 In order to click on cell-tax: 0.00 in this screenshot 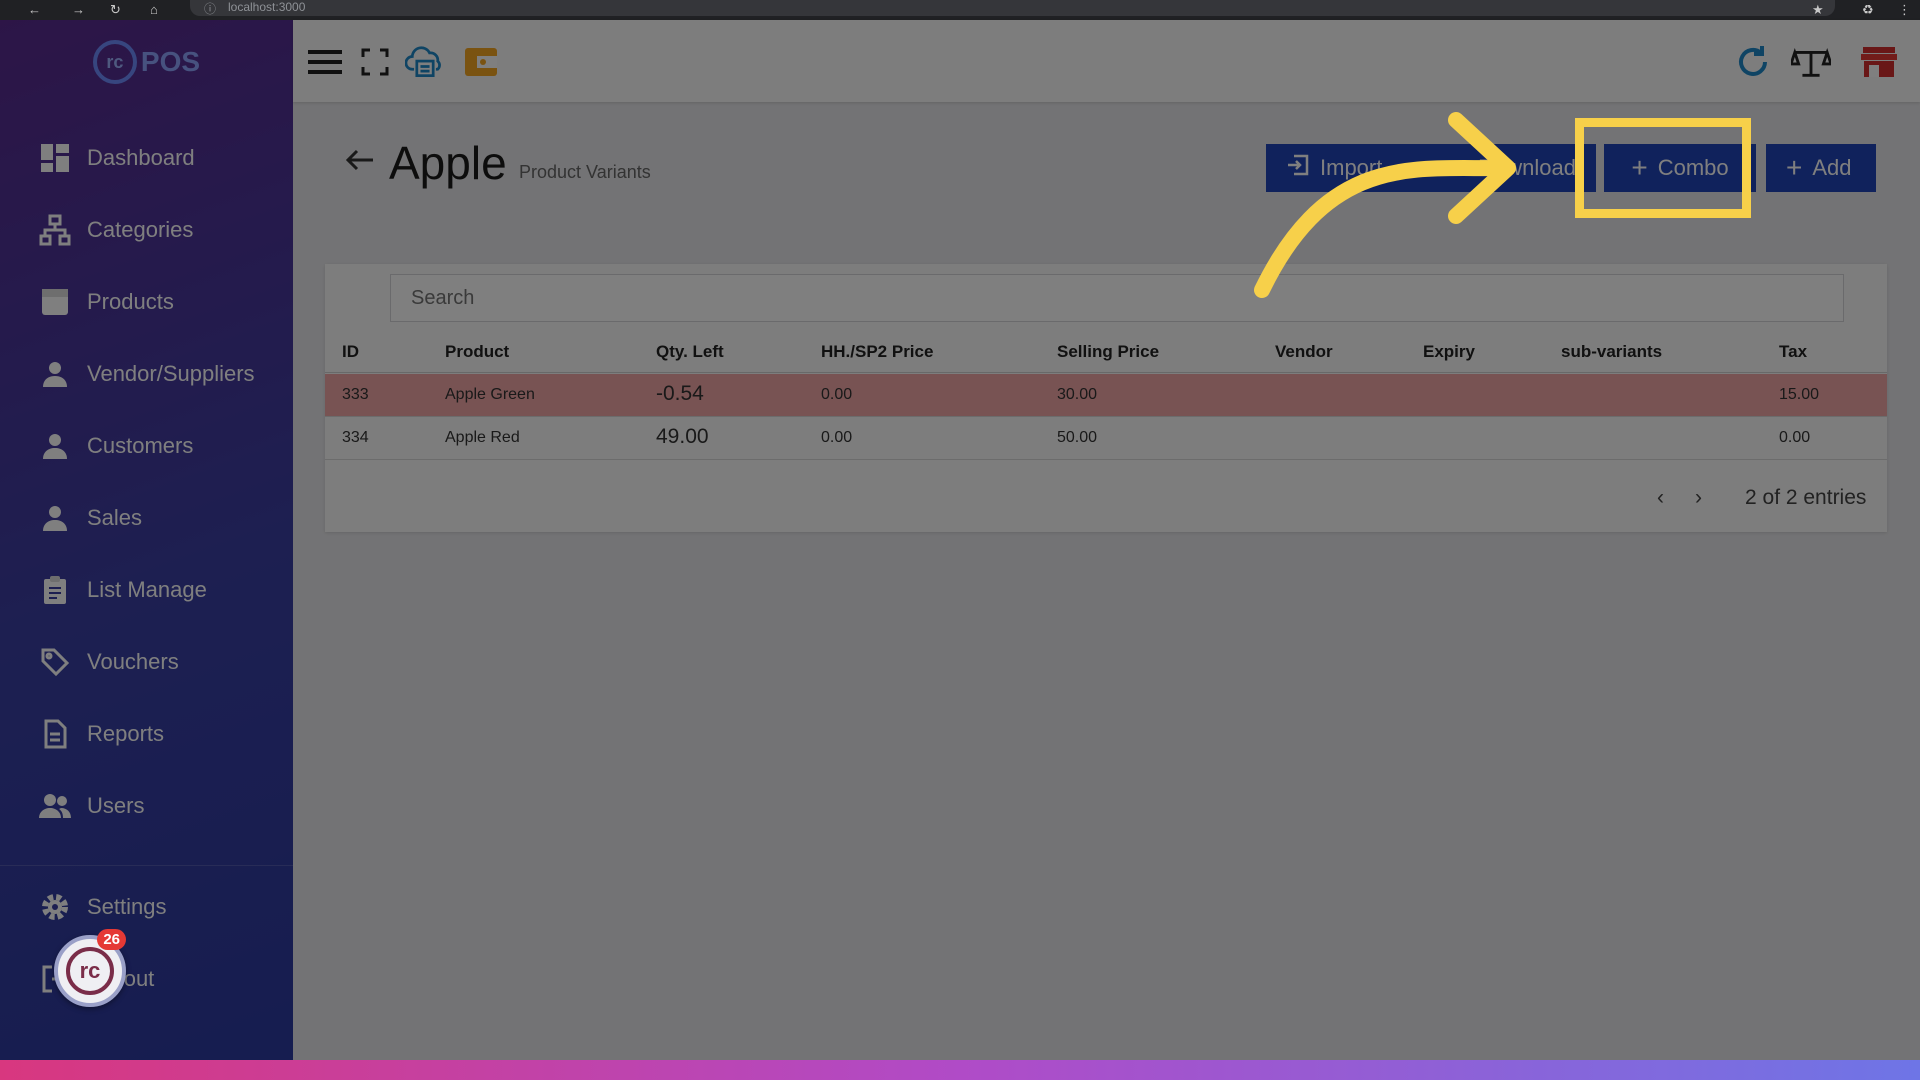, I will do `click(1795, 437)`.